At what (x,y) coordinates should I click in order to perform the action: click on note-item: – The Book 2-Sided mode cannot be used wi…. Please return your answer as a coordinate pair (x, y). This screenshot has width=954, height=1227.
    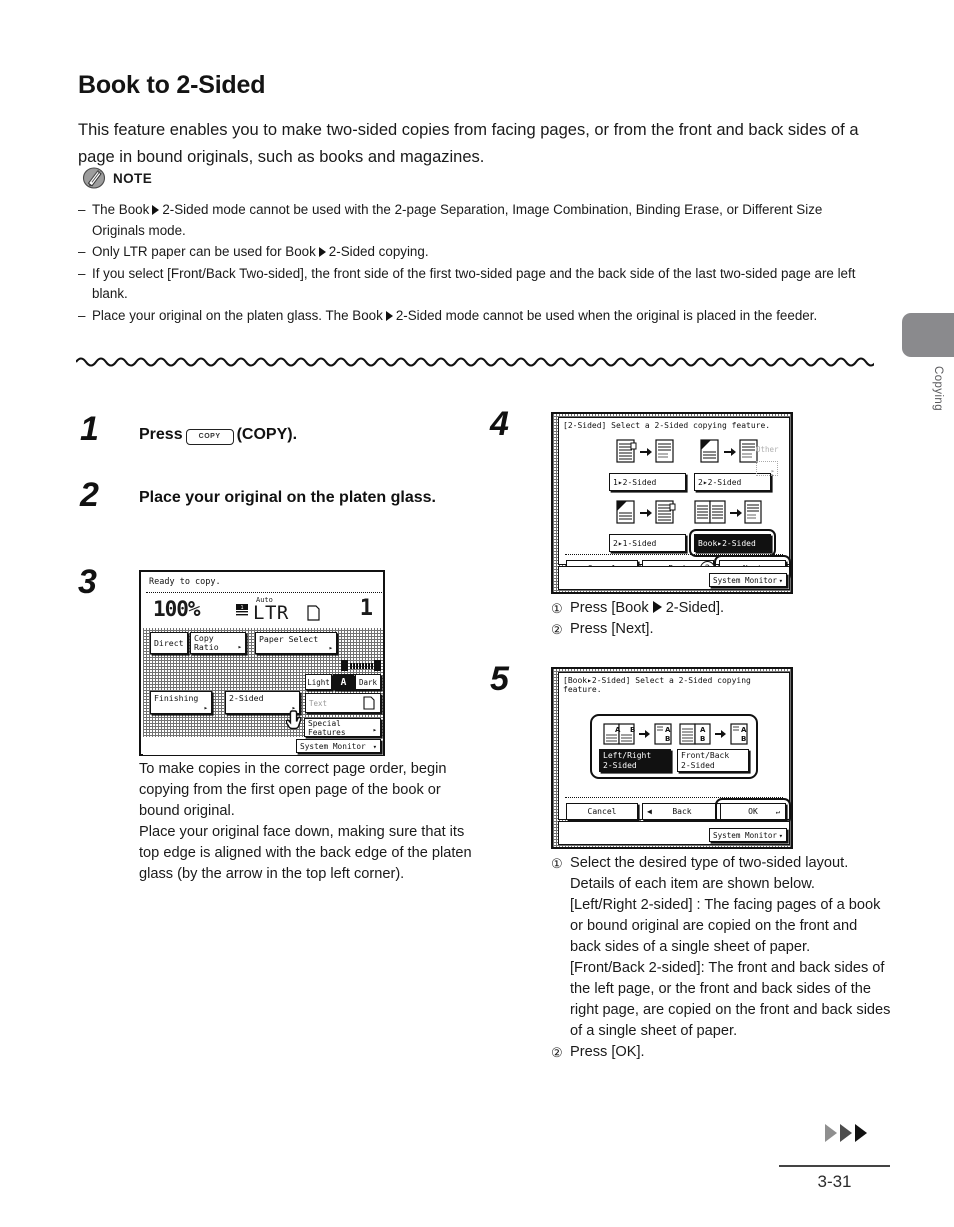
    Looking at the image, I should click on (478, 220).